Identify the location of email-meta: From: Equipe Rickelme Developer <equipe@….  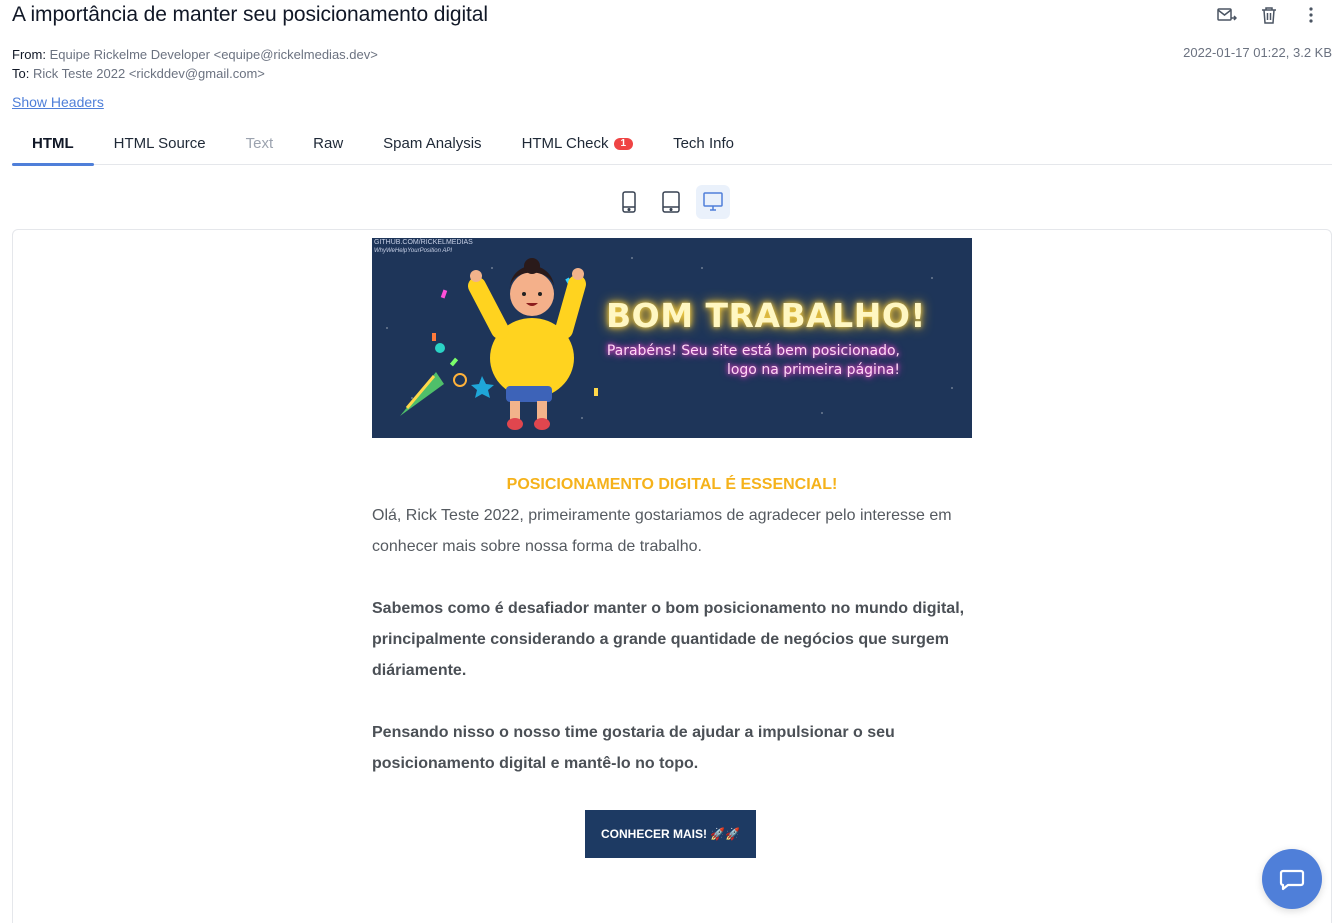
(195, 64).